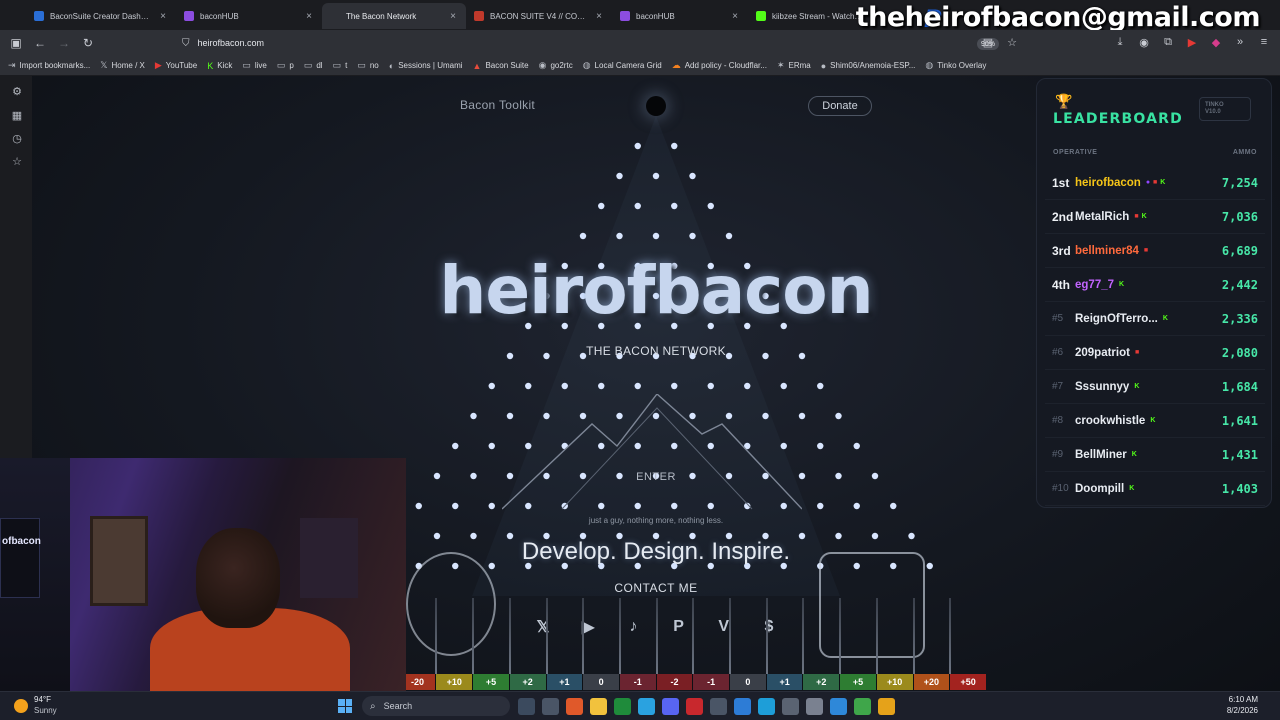  I want to click on leaderboard-row: 4th eg77_7 K 2,442, so click(1155, 285).